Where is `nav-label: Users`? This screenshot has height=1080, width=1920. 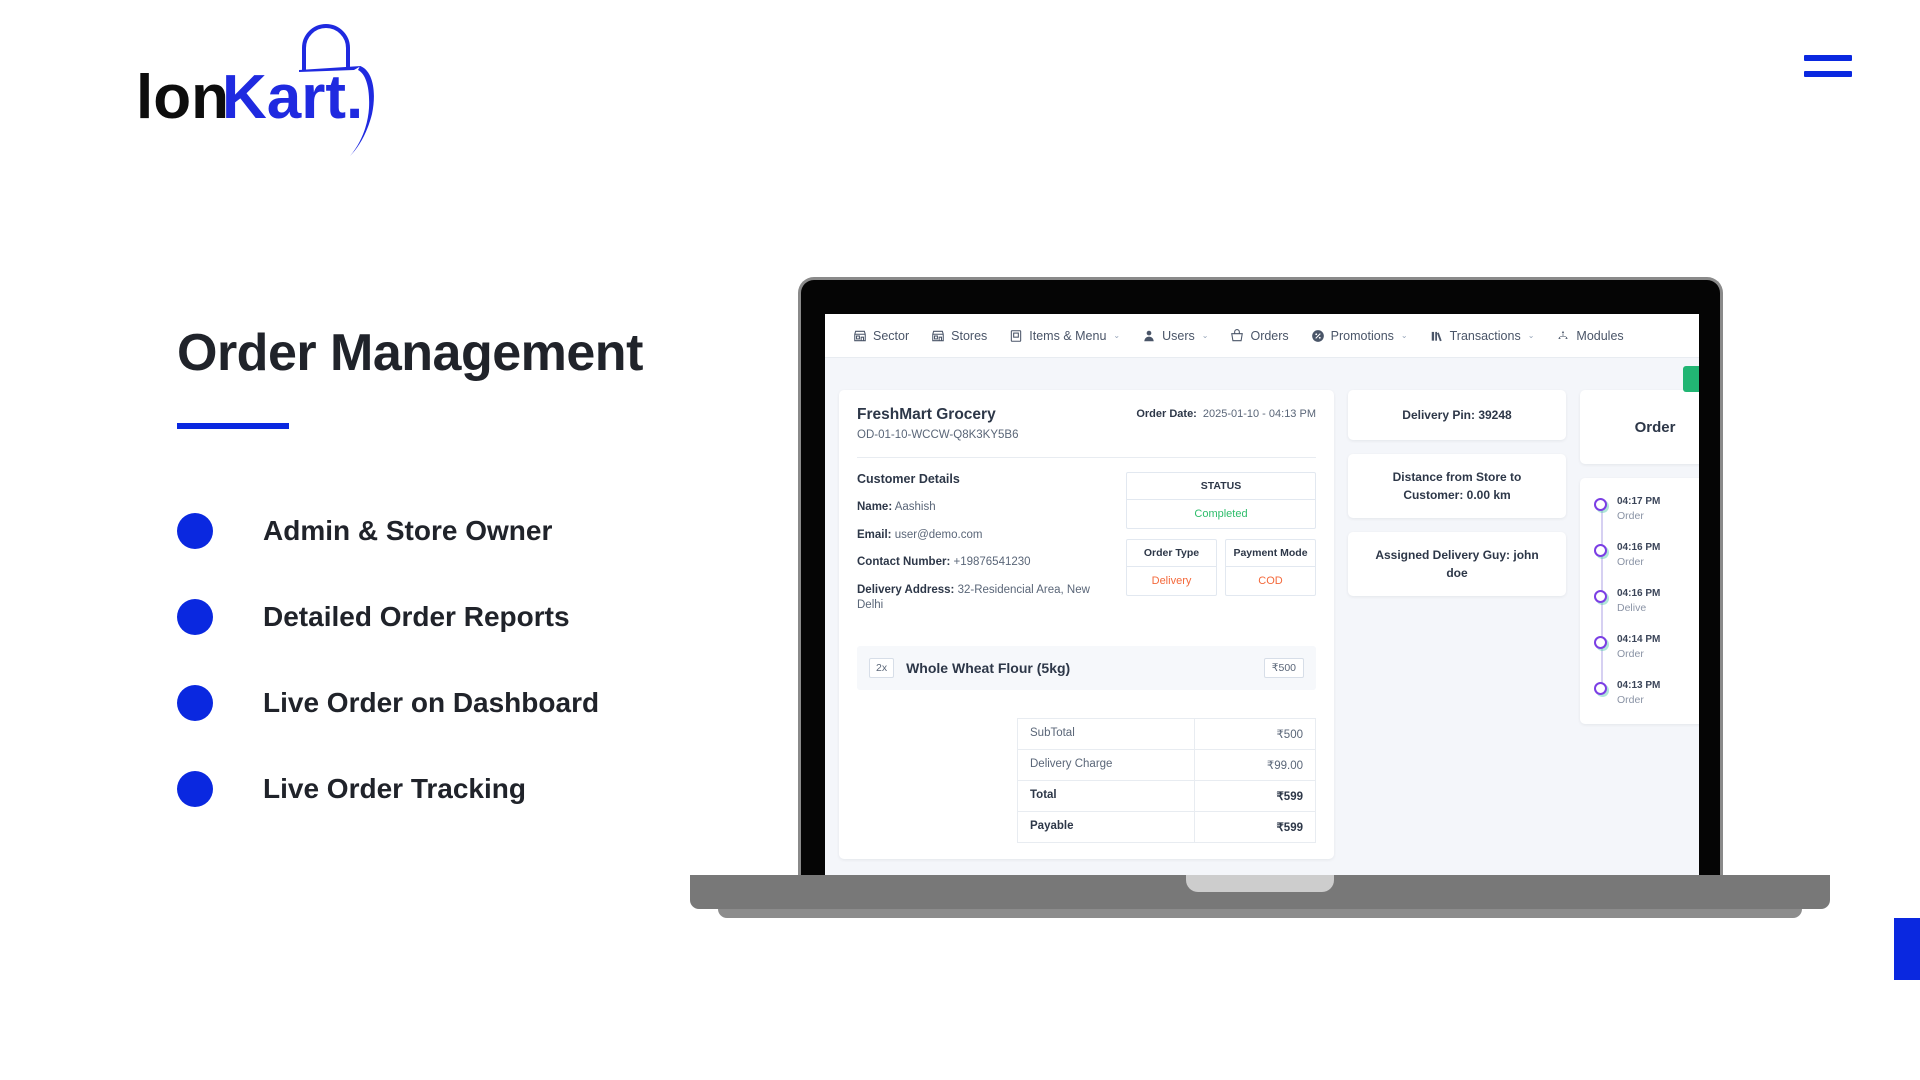
nav-label: Users is located at coordinates (1178, 335).